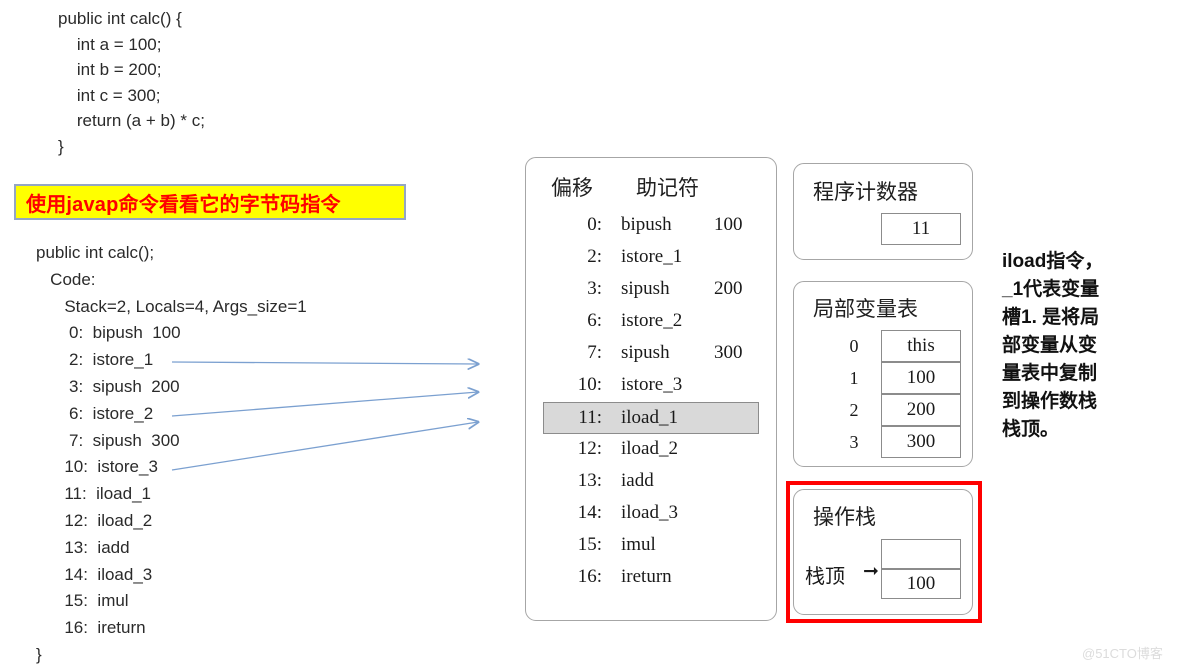 This screenshot has height=671, width=1184. What do you see at coordinates (61, 146) in the screenshot?
I see `java-source-line: }` at bounding box center [61, 146].